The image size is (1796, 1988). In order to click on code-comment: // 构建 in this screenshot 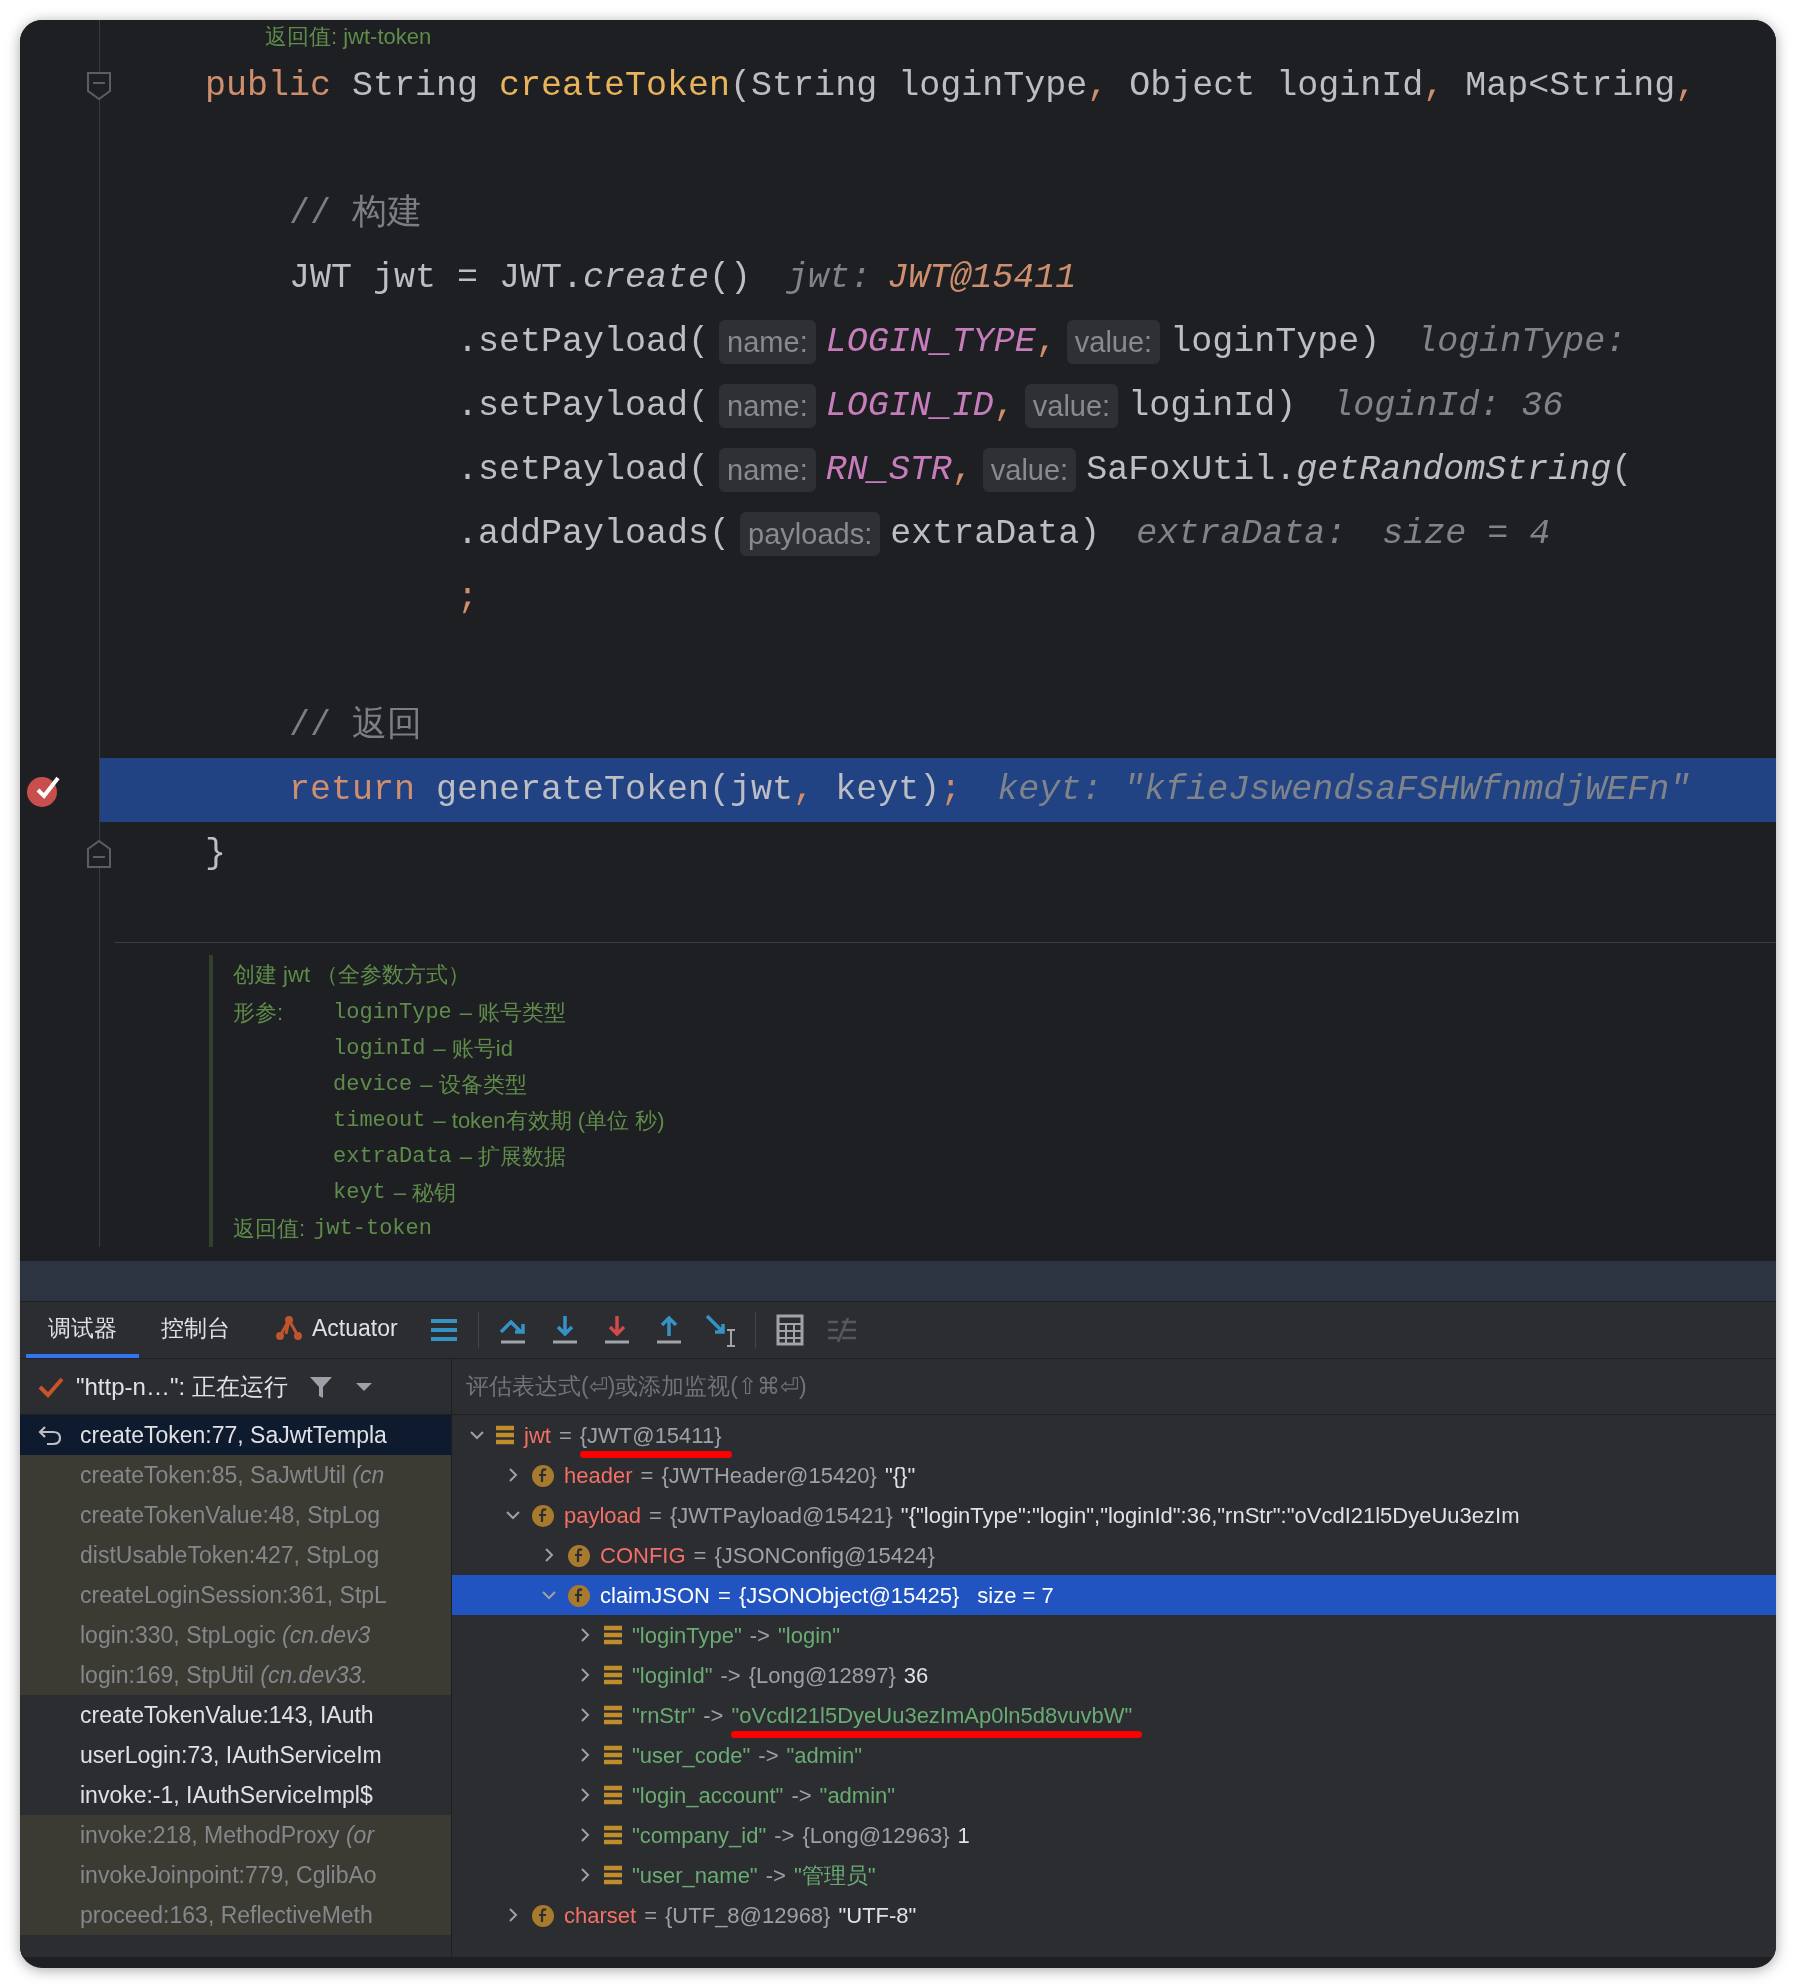, I will do `click(355, 214)`.